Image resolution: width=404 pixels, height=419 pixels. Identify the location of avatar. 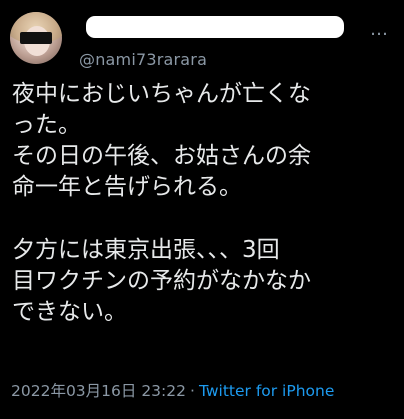
(36, 38).